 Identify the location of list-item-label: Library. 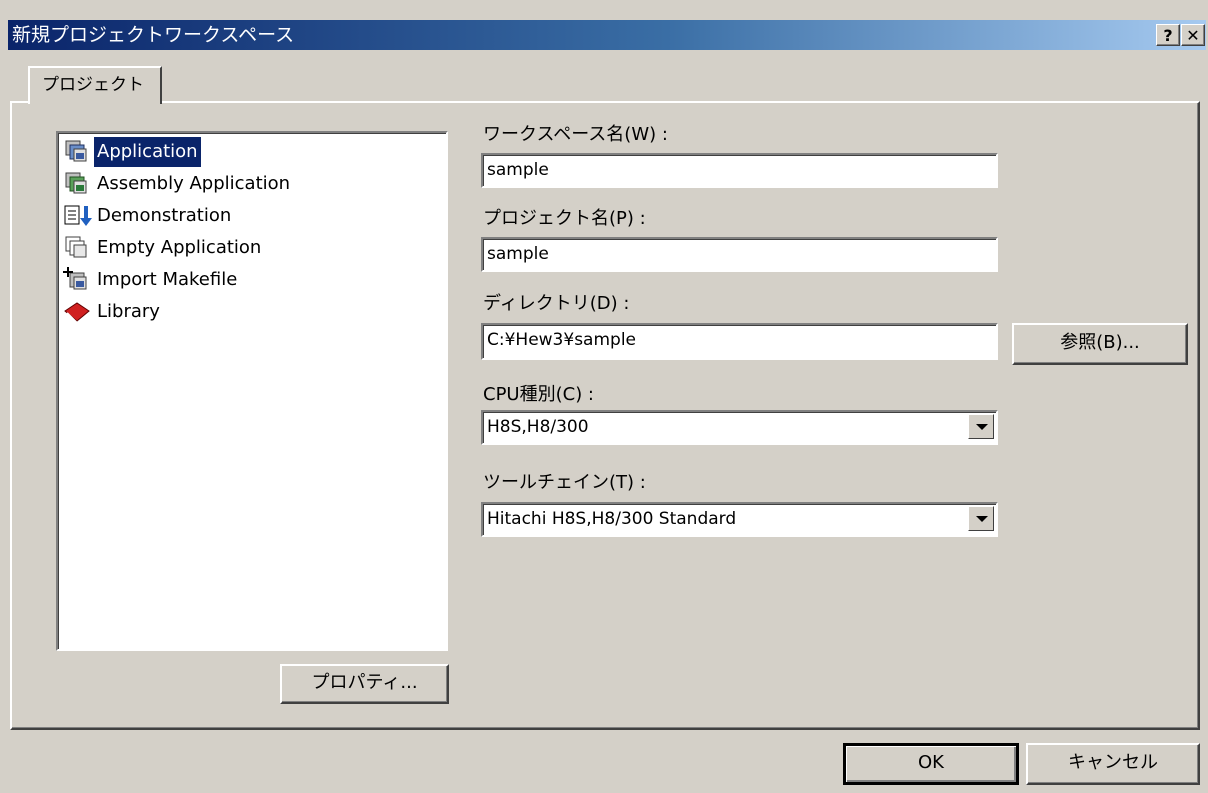
(128, 311).